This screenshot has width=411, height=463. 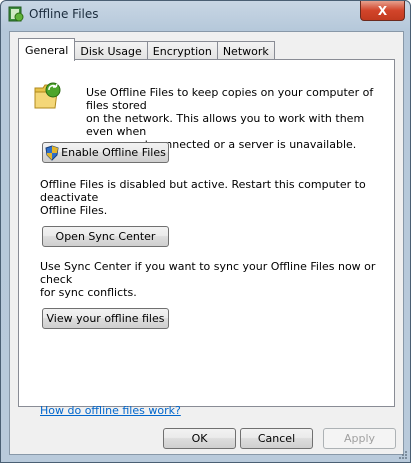 What do you see at coordinates (52, 152) in the screenshot?
I see `uac-shield-icon` at bounding box center [52, 152].